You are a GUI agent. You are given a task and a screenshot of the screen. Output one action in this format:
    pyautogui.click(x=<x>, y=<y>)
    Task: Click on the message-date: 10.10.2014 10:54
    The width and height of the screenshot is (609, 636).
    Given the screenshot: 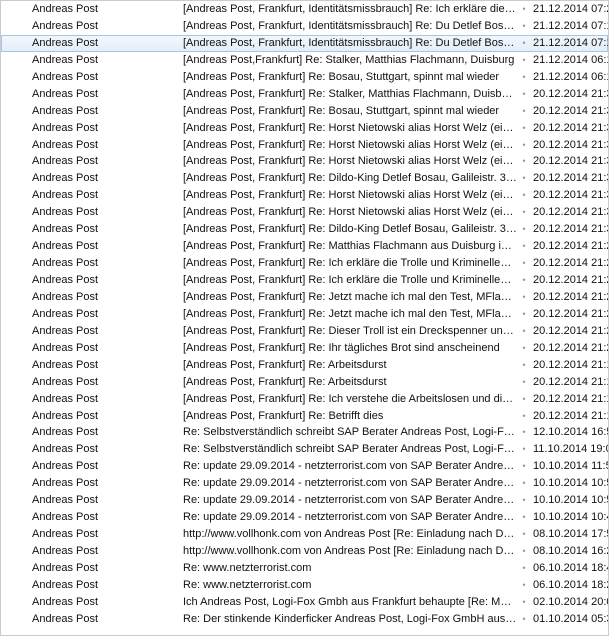 What is the action you would take?
    pyautogui.click(x=570, y=500)
    